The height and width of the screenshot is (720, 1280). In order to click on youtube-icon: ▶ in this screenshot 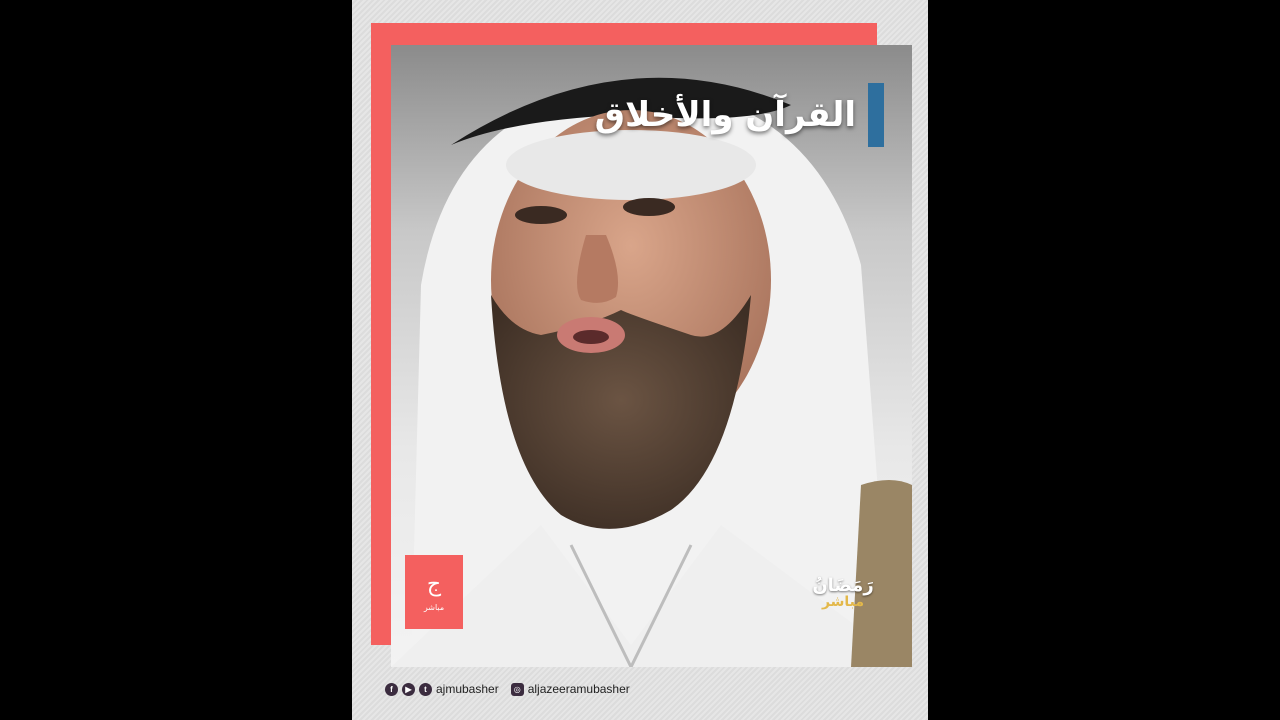, I will do `click(408, 689)`.